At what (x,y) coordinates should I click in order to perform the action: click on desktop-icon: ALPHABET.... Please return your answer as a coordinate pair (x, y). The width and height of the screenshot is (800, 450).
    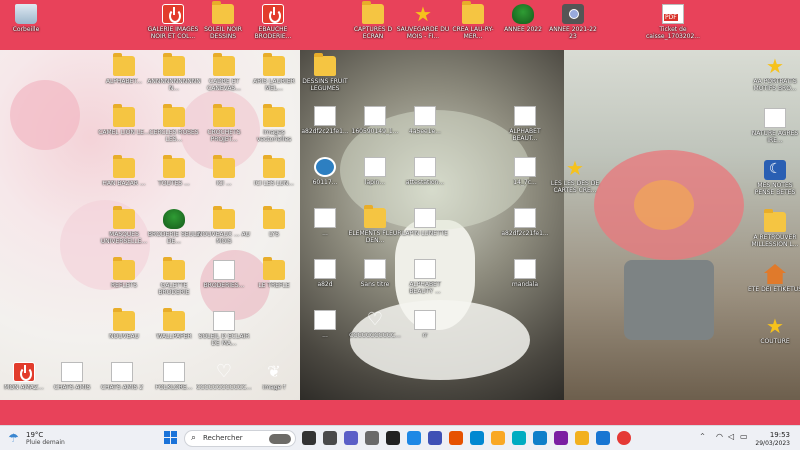
    Looking at the image, I should click on (124, 69).